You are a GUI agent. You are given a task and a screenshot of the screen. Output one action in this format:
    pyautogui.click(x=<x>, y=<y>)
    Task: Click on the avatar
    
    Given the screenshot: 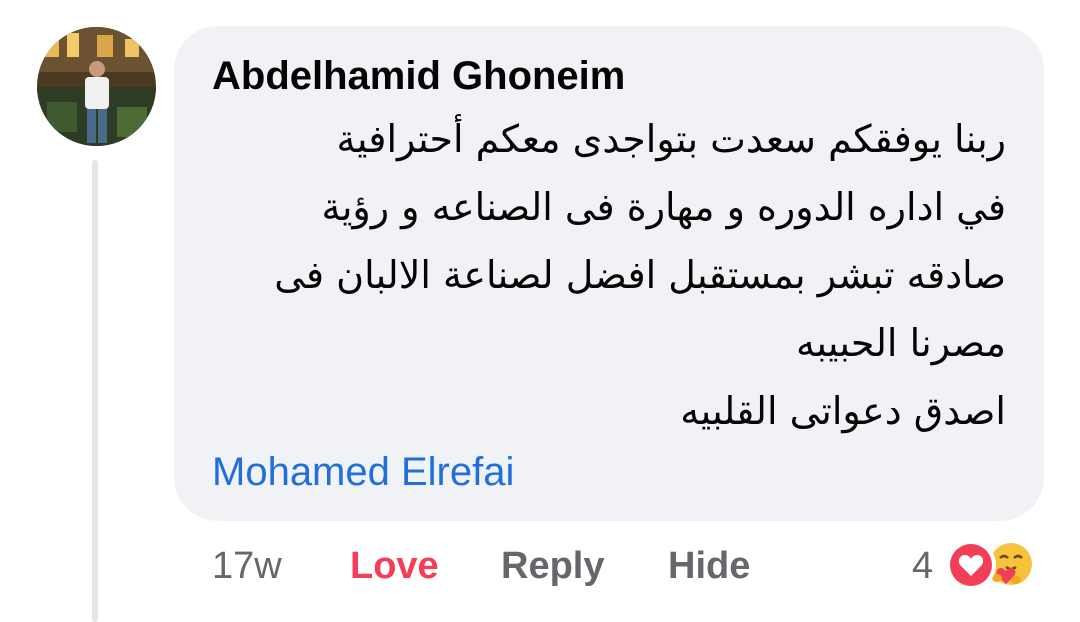 What is the action you would take?
    pyautogui.click(x=96, y=86)
    